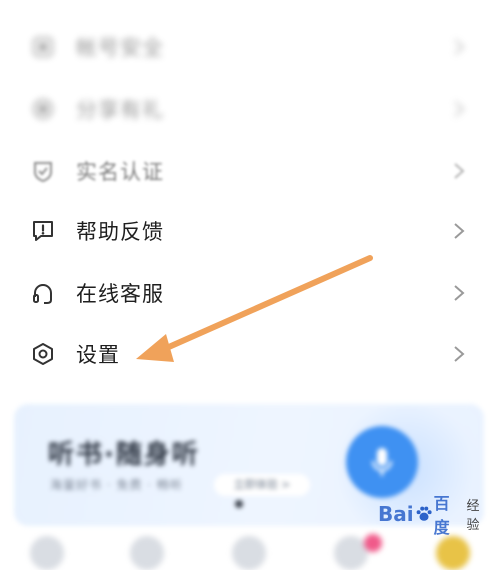 Image resolution: width=494 pixels, height=570 pixels. I want to click on promo-card-cta: 立即体验 >, so click(262, 485).